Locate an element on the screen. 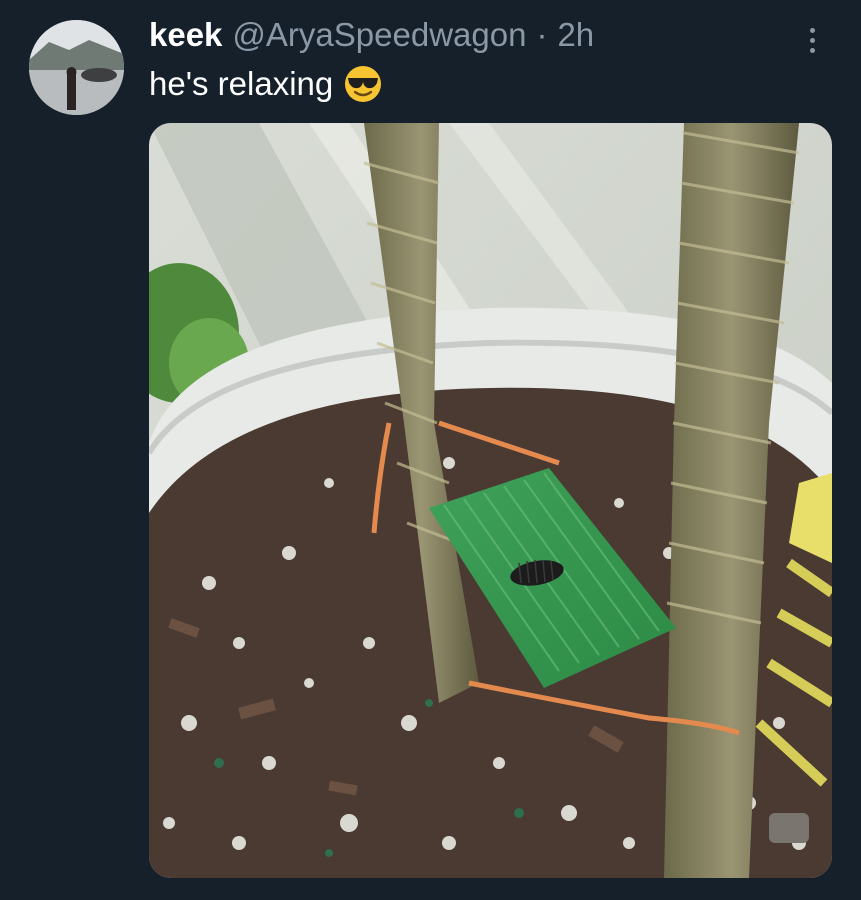 The image size is (861, 900). tweet-text: he's relaxing is located at coordinates (266, 84).